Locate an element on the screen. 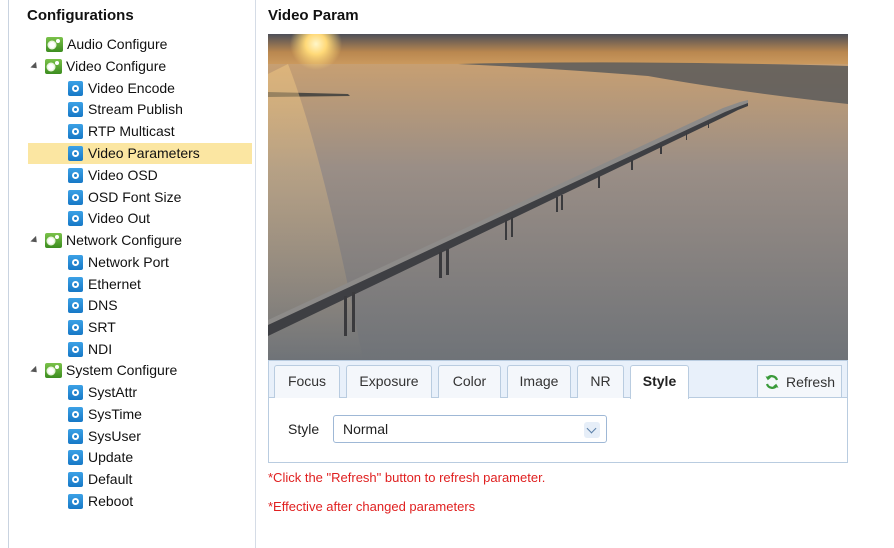 Image resolution: width=894 pixels, height=548 pixels. refresh-button: Refresh is located at coordinates (799, 381).